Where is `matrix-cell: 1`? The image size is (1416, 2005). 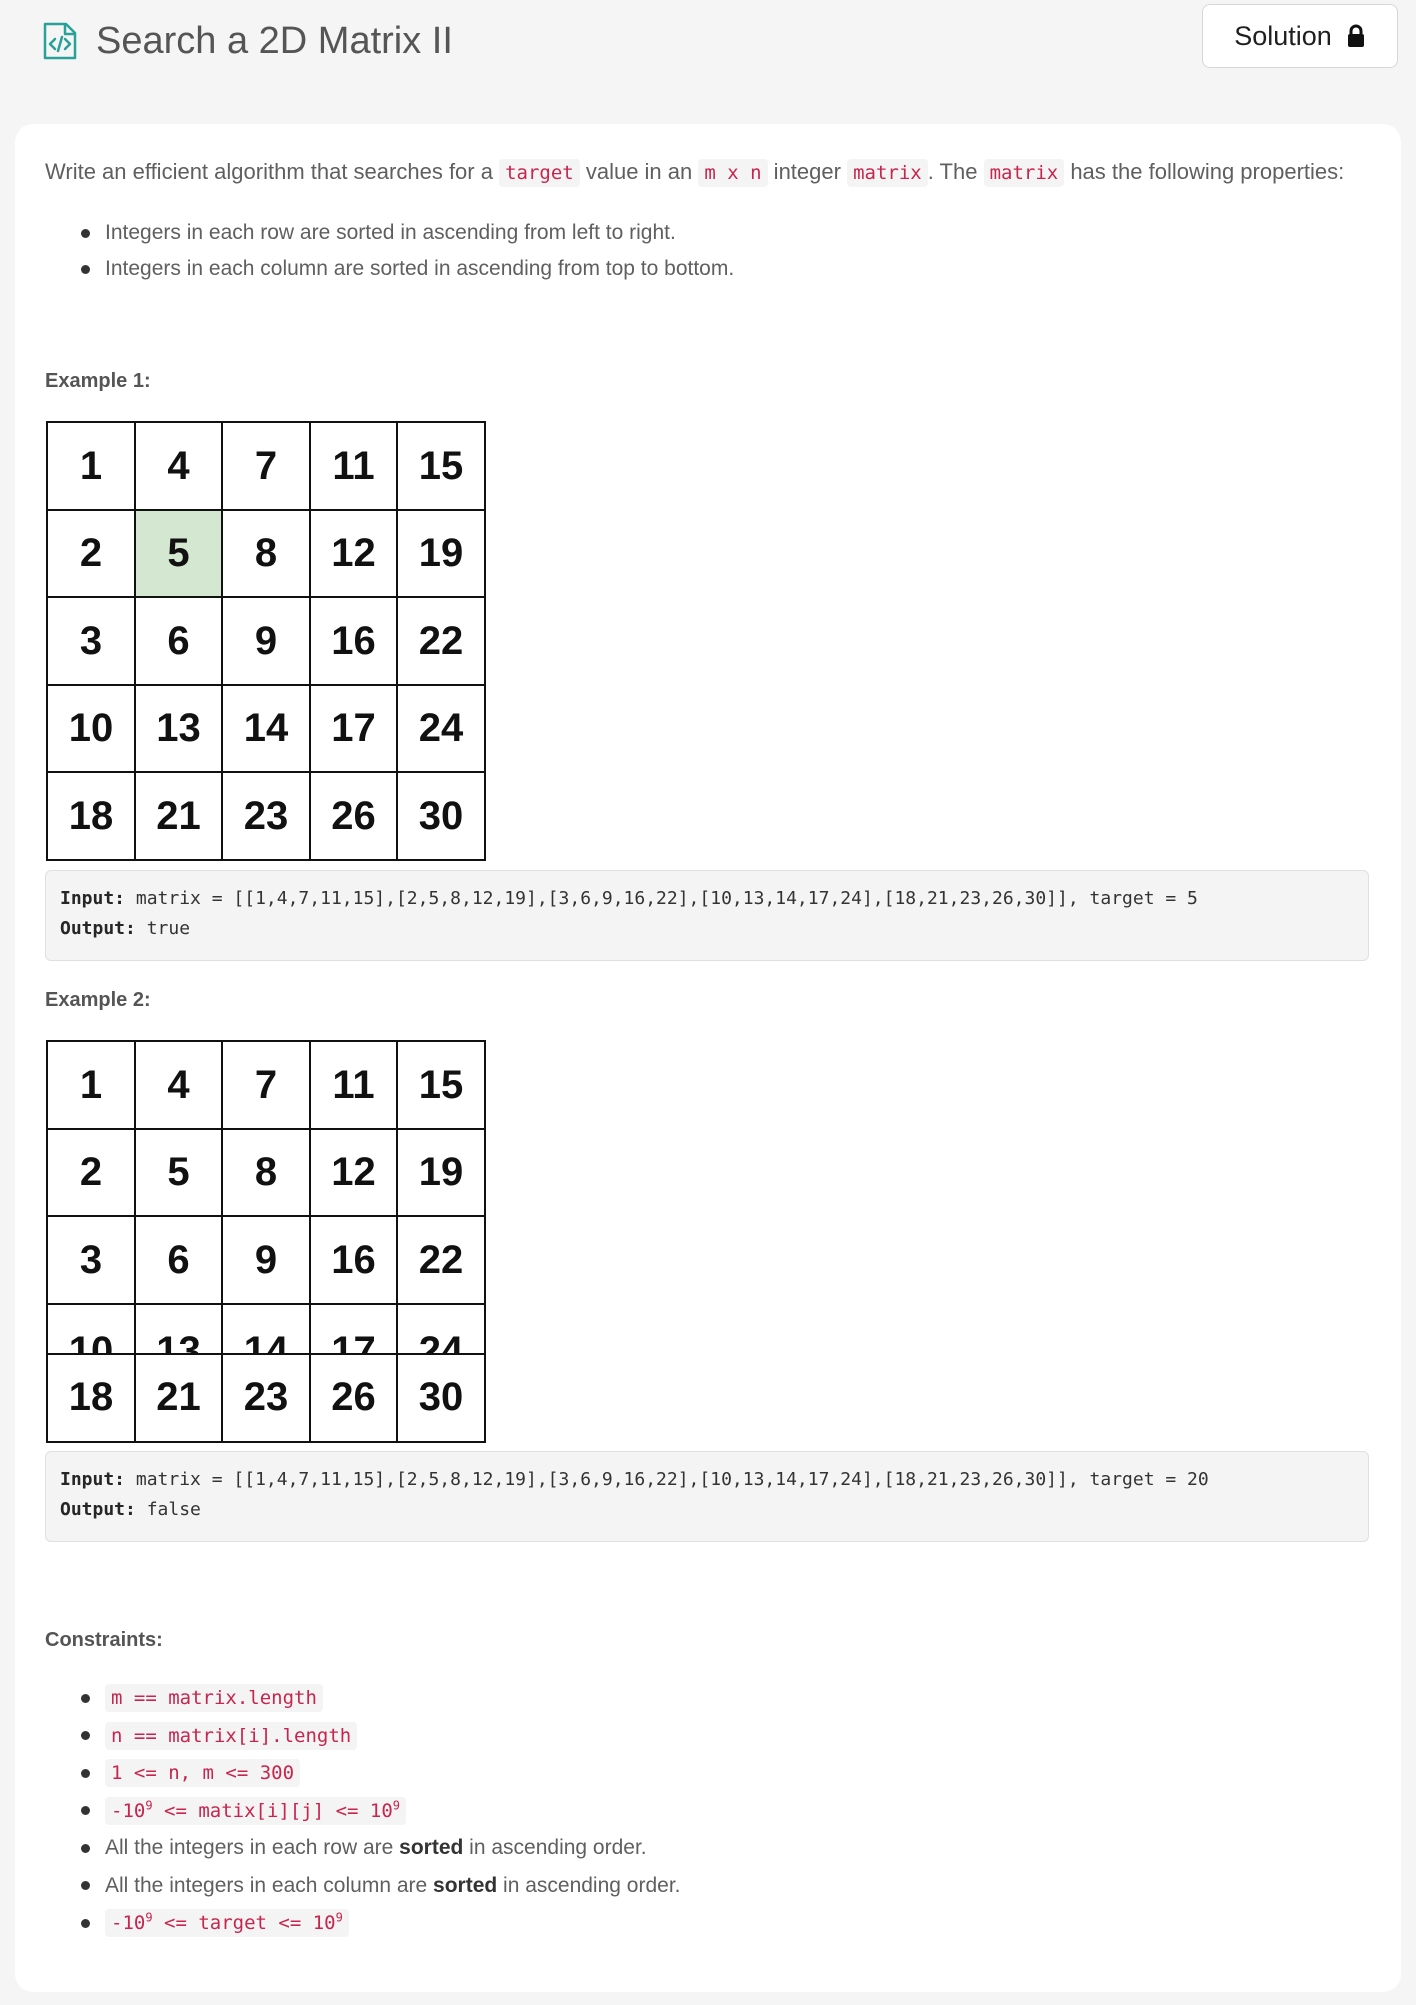 matrix-cell: 1 is located at coordinates (91, 466).